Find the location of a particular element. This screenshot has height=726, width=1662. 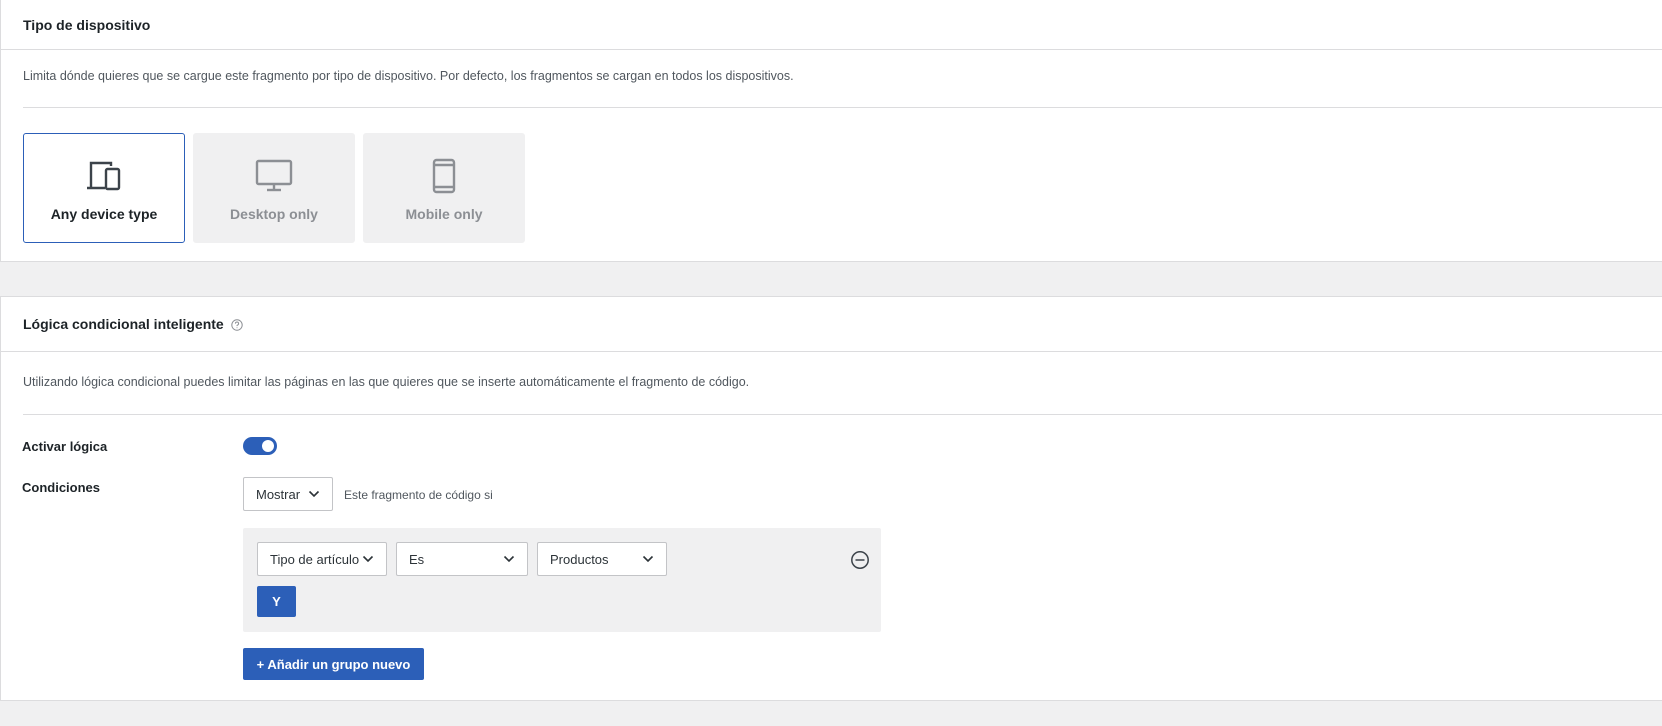

condition-operator-value: Es is located at coordinates (417, 559).